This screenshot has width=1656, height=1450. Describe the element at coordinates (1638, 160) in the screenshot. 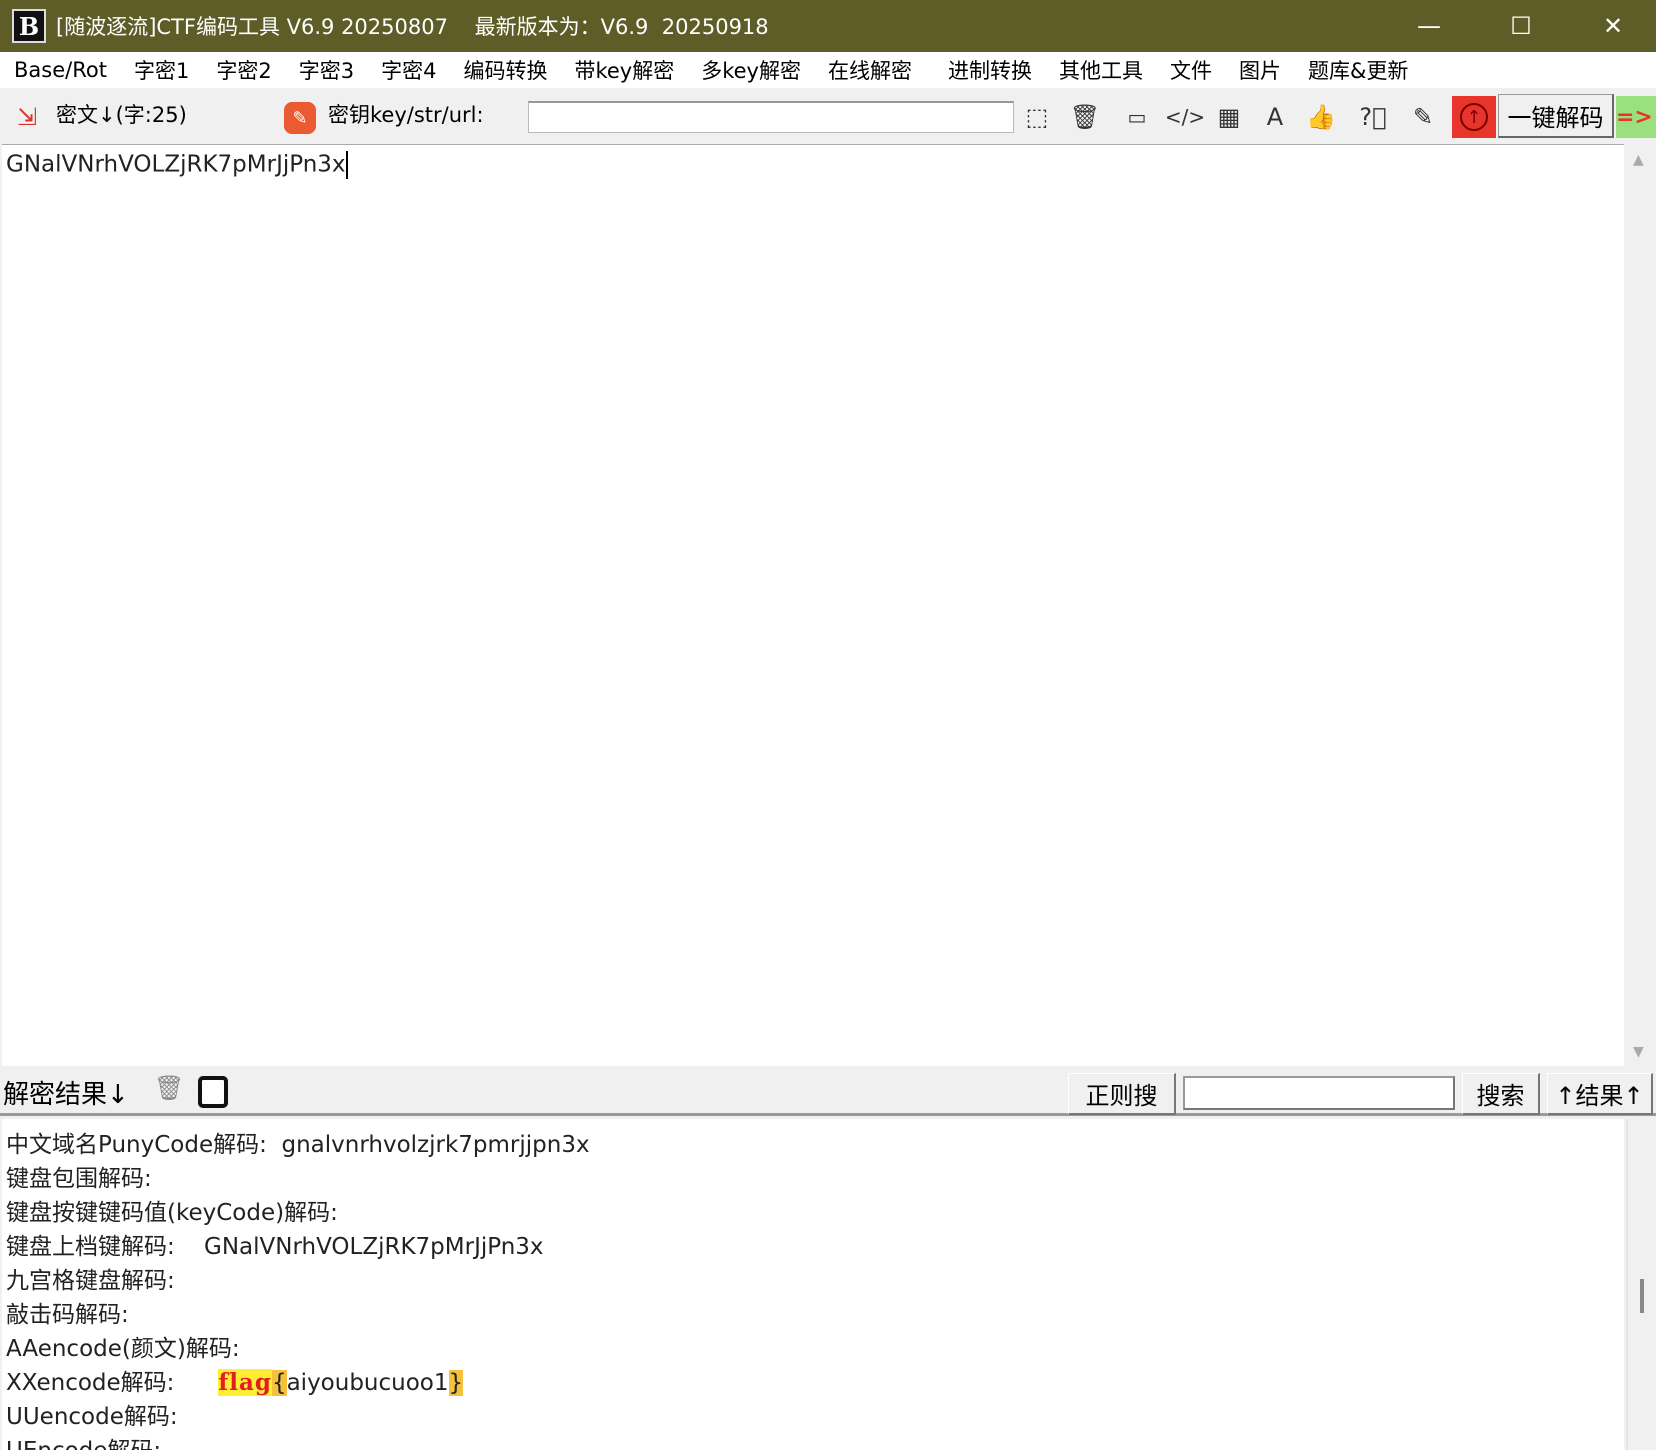

I see `scroll-up-icon: ▲` at that location.